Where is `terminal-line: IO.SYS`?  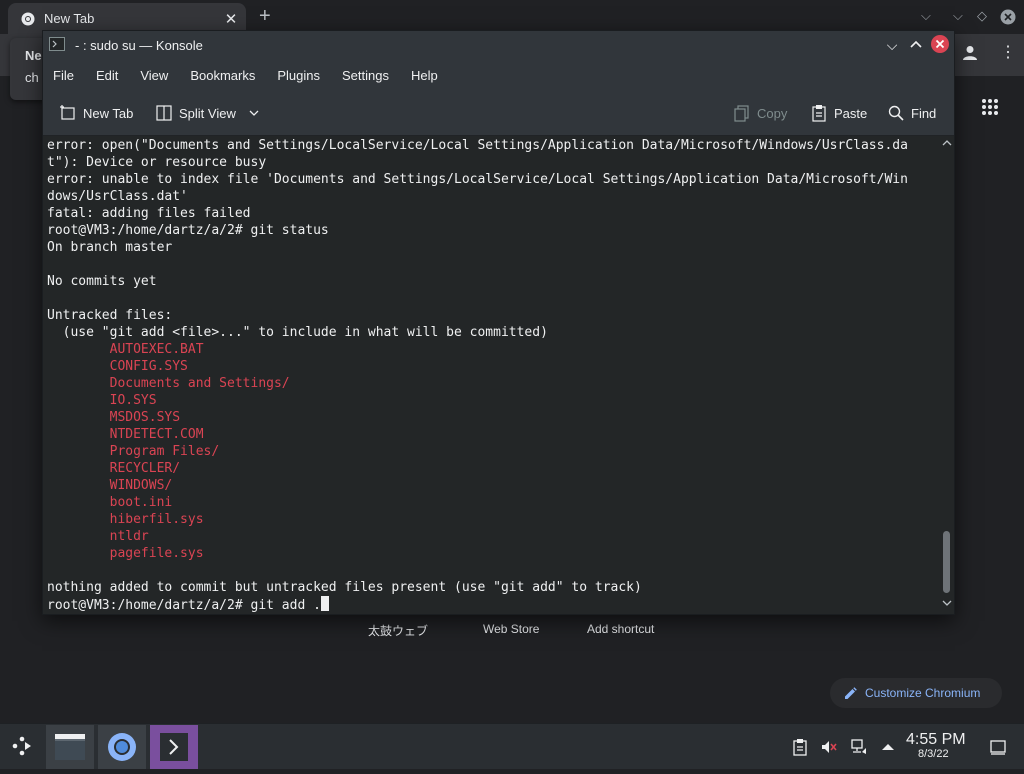
terminal-line: IO.SYS is located at coordinates (102, 400).